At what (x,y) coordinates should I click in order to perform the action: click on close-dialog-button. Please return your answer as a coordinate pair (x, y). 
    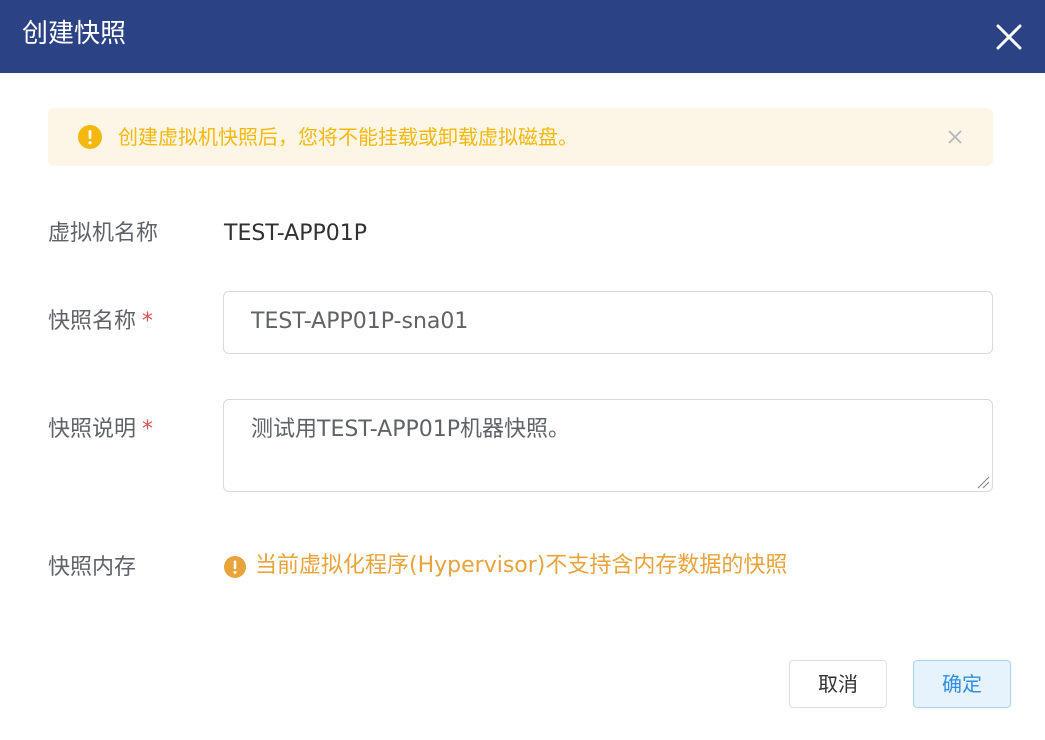
    Looking at the image, I should click on (1009, 37).